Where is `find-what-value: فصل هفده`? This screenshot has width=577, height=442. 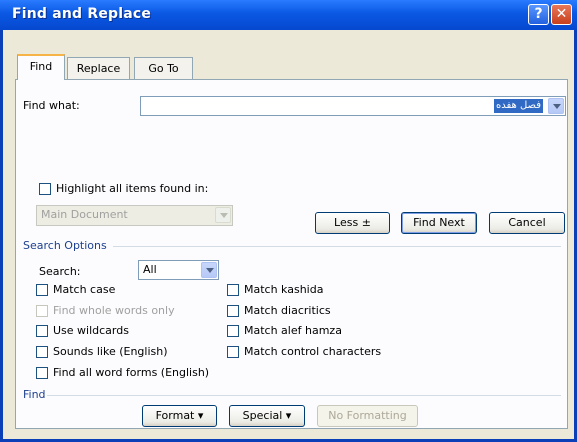
find-what-value: فصل هفده is located at coordinates (518, 106).